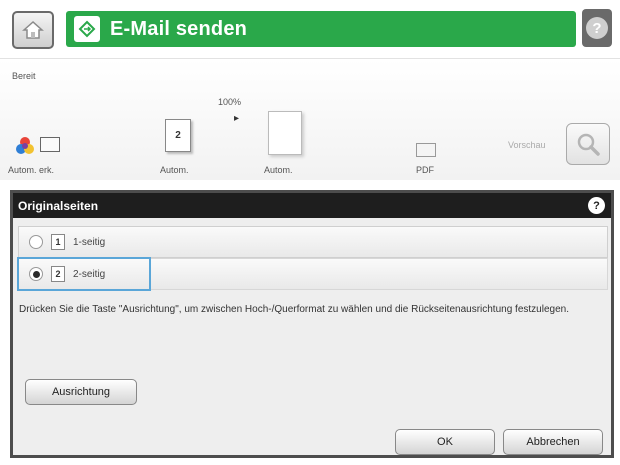  What do you see at coordinates (36, 242) in the screenshot?
I see `radio-1-sided` at bounding box center [36, 242].